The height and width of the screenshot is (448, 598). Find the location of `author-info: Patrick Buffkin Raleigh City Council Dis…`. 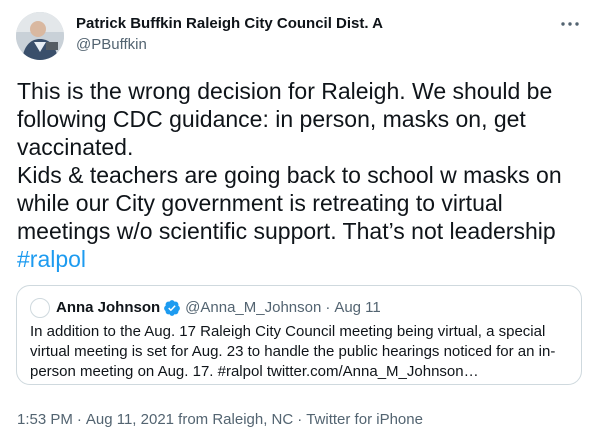

author-info: Patrick Buffkin Raleigh City Council Dis… is located at coordinates (229, 34).